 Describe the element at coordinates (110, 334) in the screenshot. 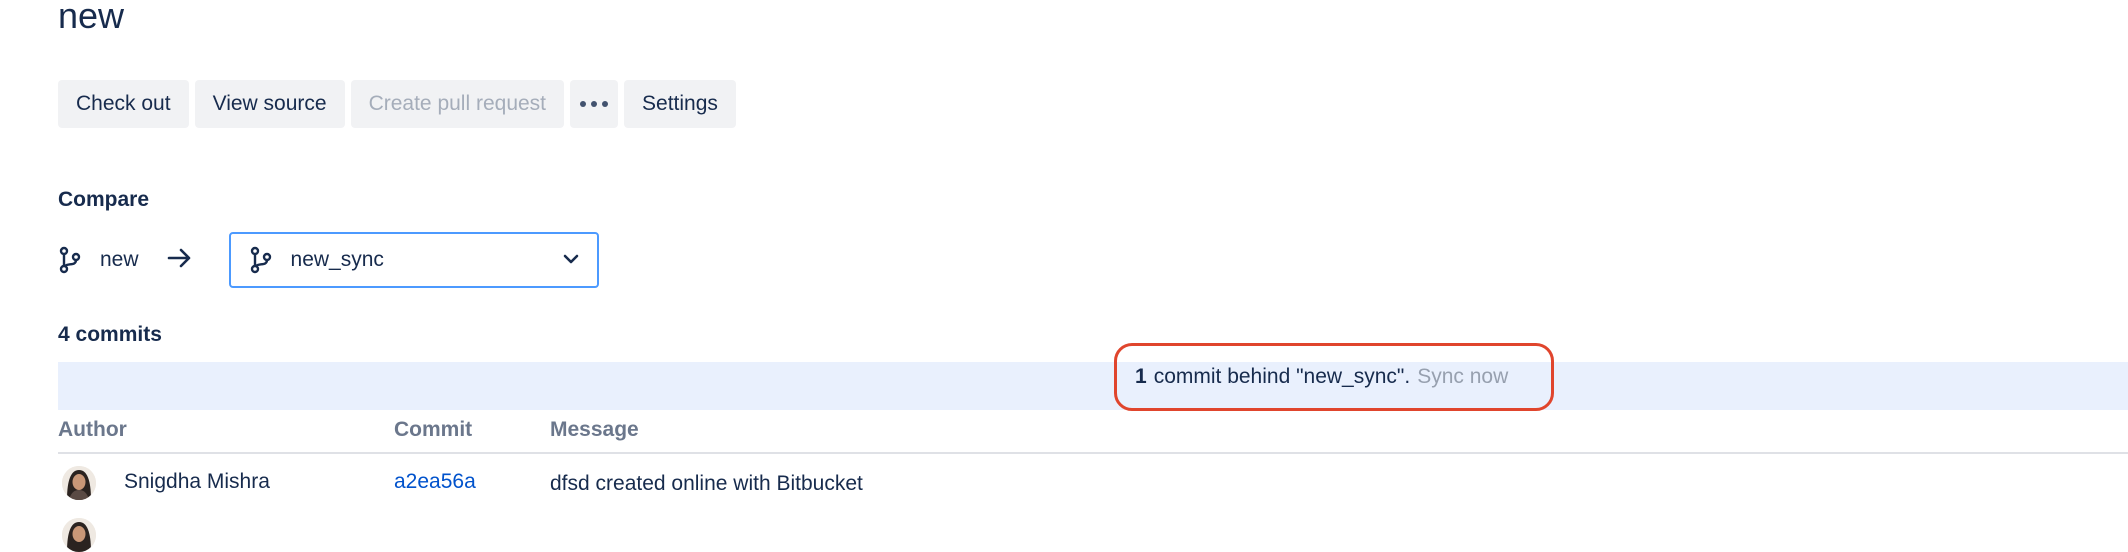

I see `commits-count: 4 commits` at that location.